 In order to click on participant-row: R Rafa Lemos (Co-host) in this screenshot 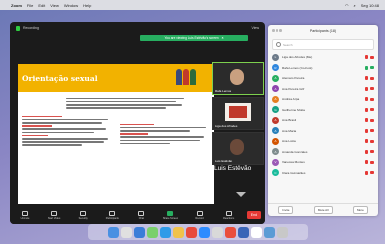, I will do `click(323, 68)`.